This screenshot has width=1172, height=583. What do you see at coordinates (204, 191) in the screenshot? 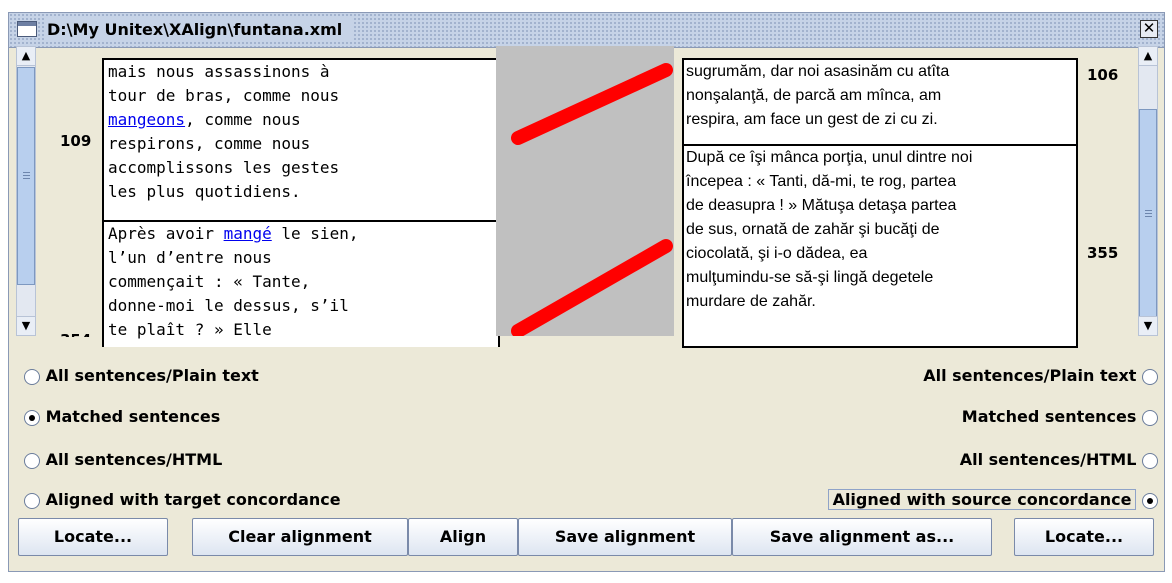
I see `text-line: les plus quotidiens.` at bounding box center [204, 191].